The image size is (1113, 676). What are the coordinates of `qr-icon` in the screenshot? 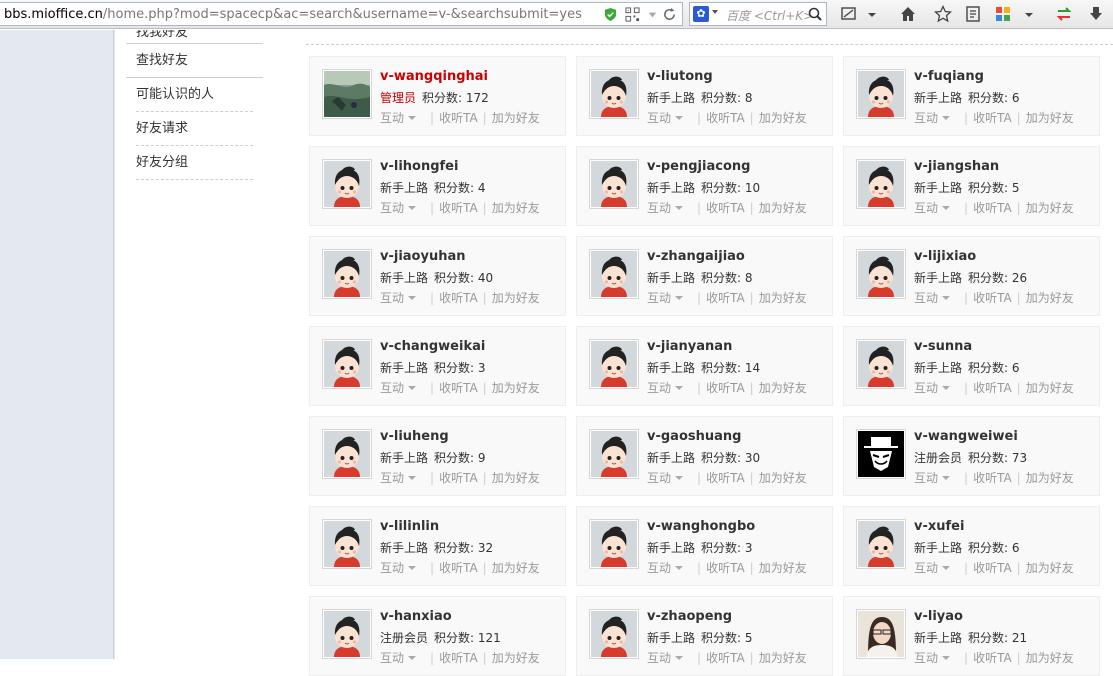 It's located at (632, 14).